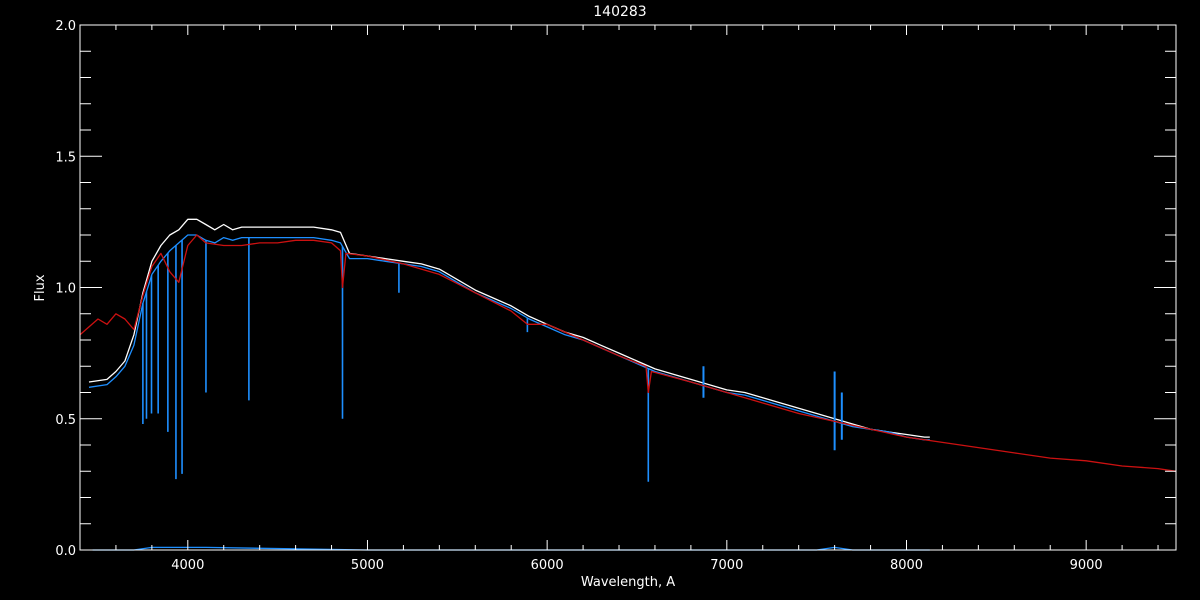 The height and width of the screenshot is (600, 1200). Describe the element at coordinates (367, 565) in the screenshot. I see `x-tick-label: 5000` at that location.